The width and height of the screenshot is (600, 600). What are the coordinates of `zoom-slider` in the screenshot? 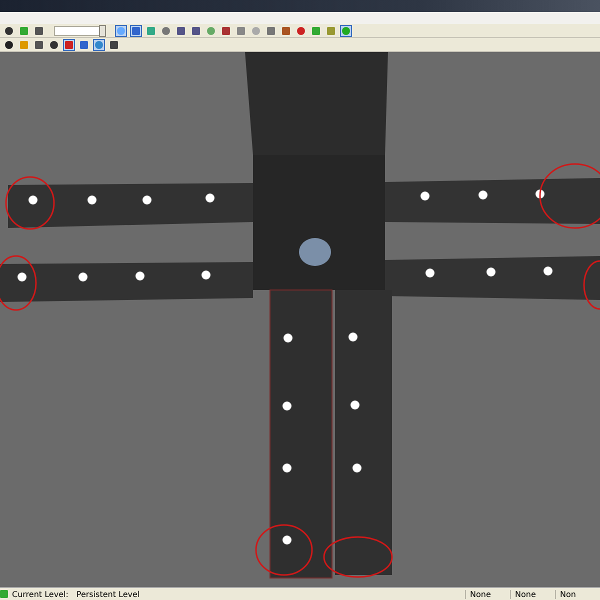 It's located at (80, 31).